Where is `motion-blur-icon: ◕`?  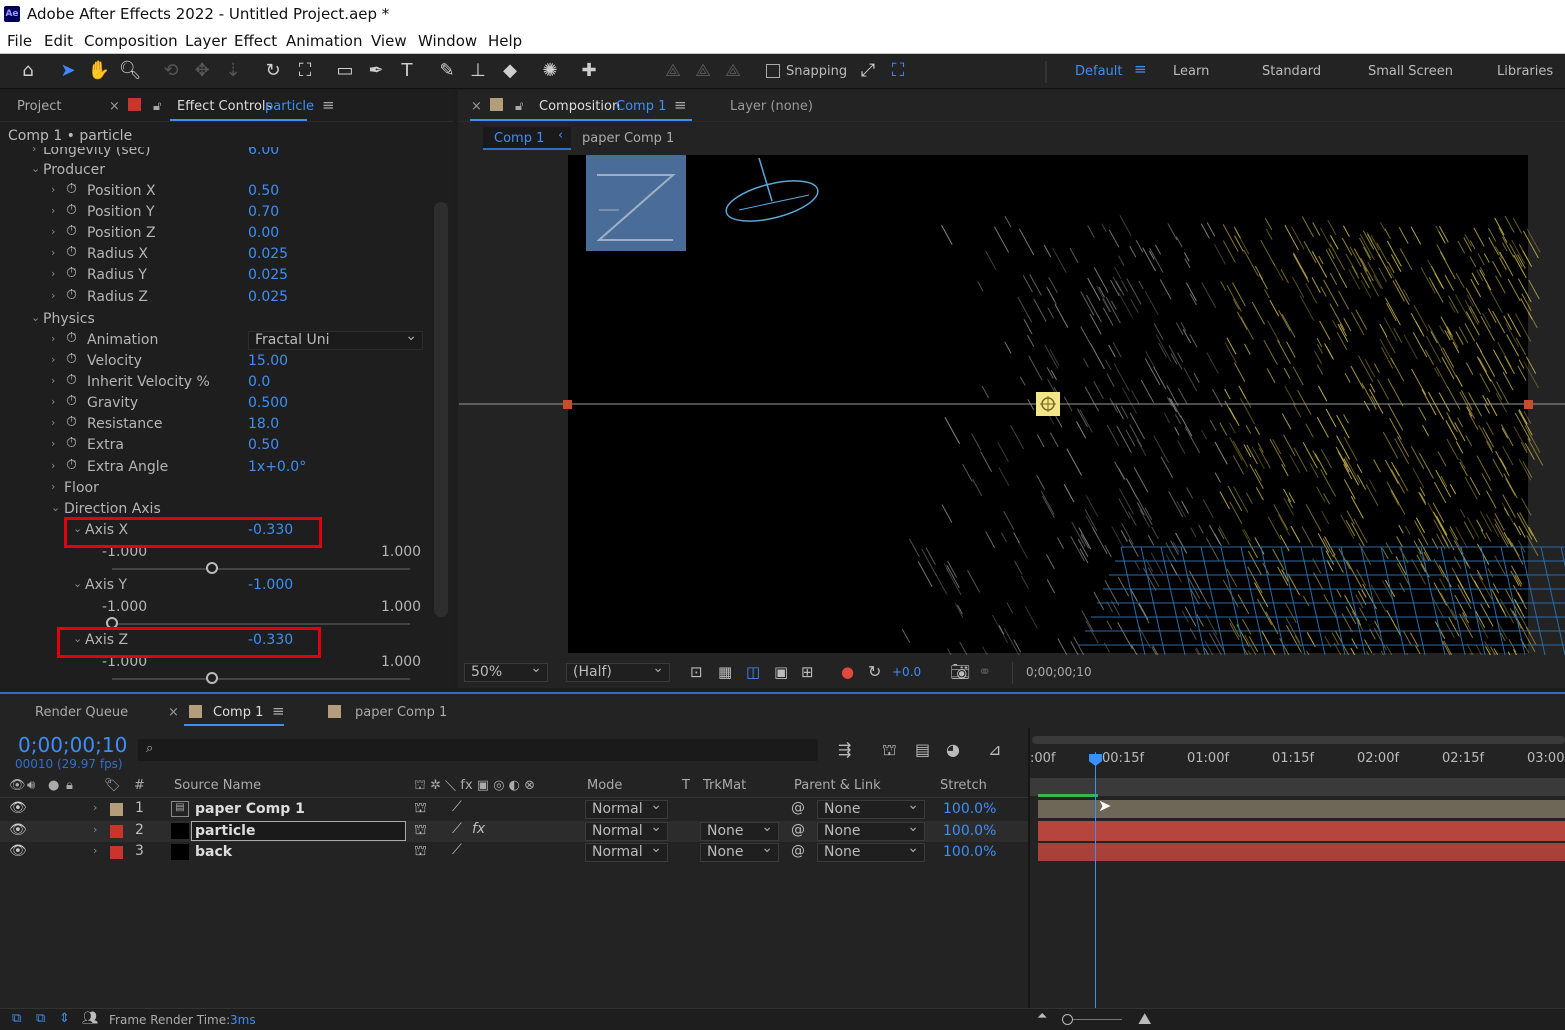
motion-blur-icon: ◕ is located at coordinates (953, 749).